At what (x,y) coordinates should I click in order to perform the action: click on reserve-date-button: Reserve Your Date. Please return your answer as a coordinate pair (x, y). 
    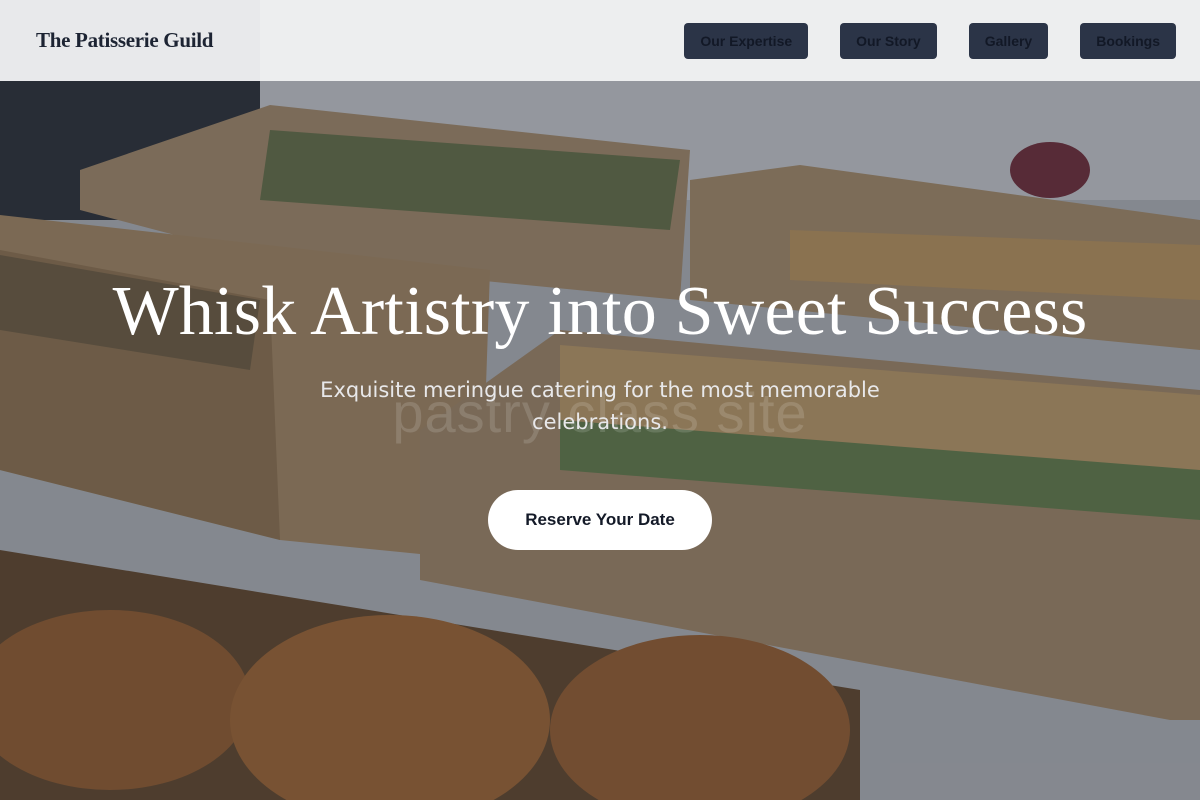
    Looking at the image, I should click on (600, 520).